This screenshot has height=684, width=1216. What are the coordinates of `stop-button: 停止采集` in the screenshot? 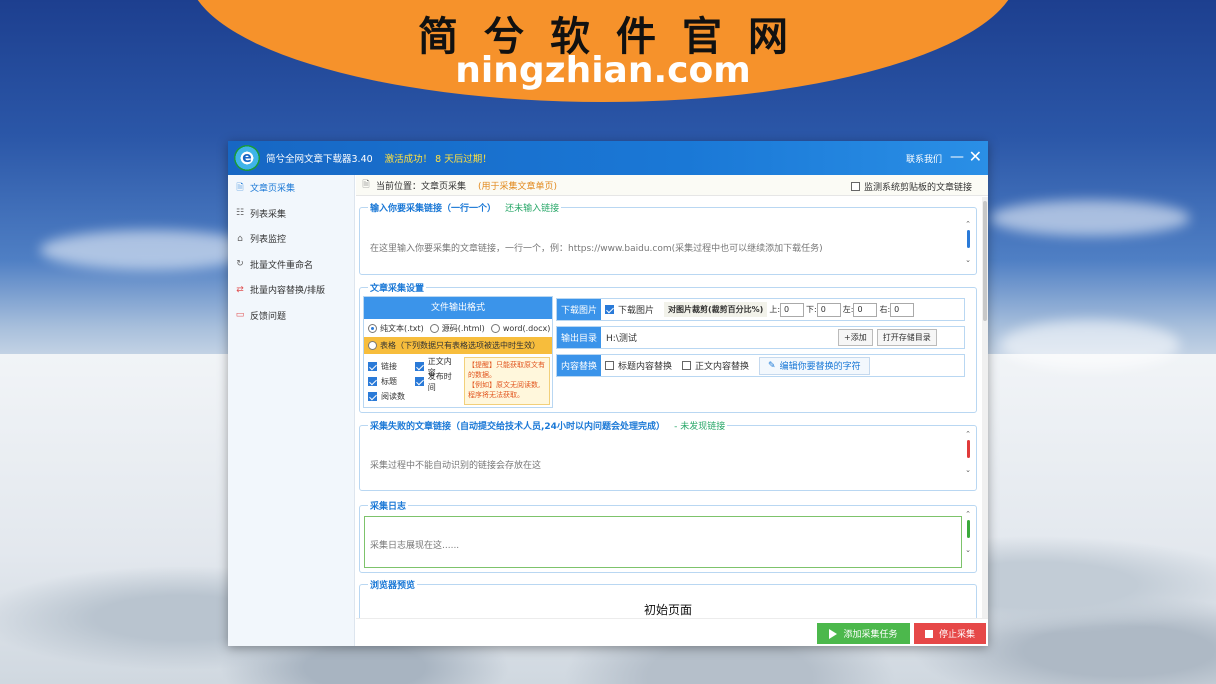 It's located at (950, 633).